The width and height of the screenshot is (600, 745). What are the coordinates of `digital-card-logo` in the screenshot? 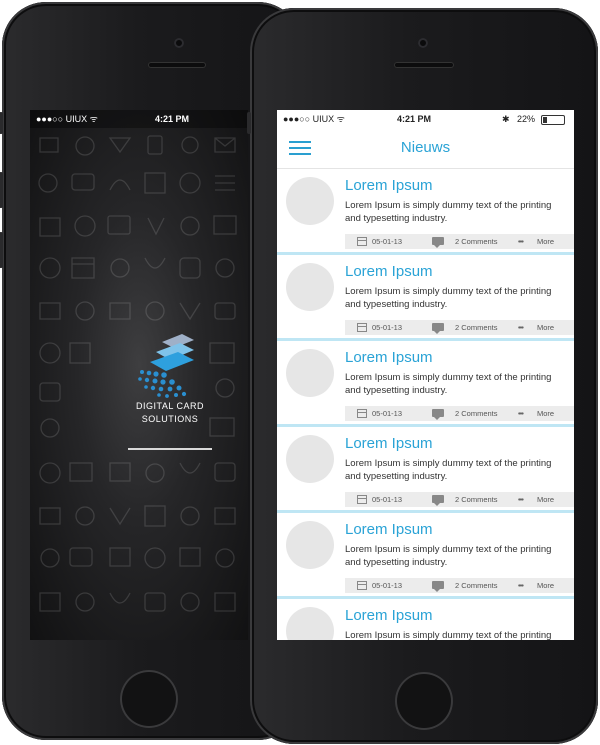 It's located at (166, 366).